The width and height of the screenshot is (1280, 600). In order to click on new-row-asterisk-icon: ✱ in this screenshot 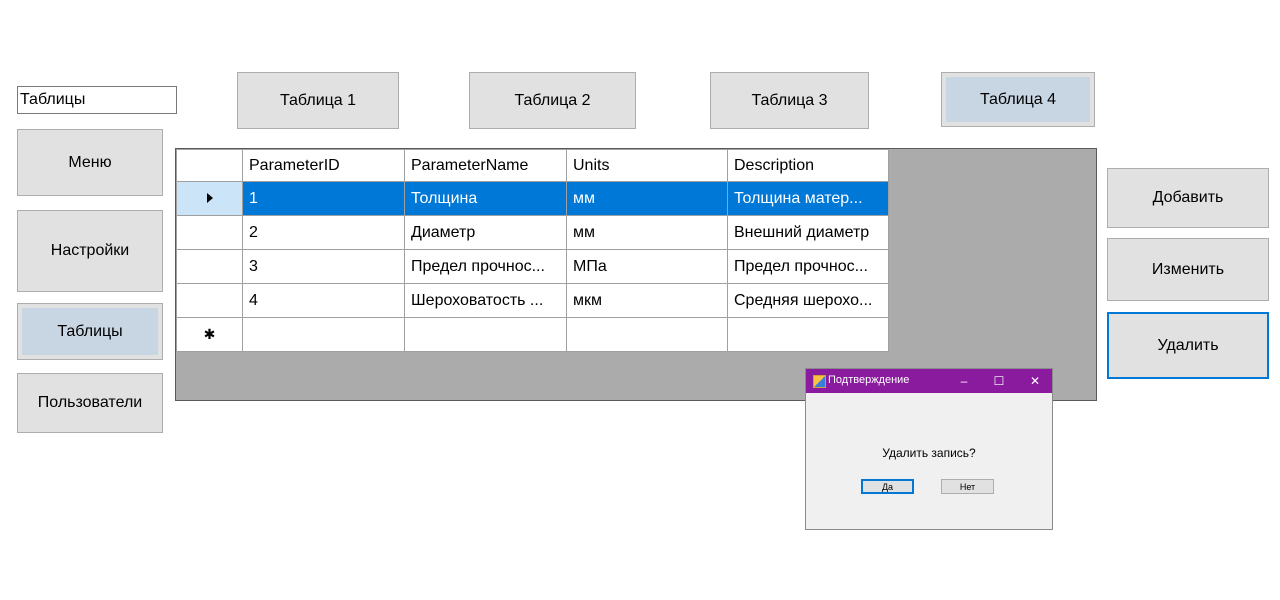, I will do `click(209, 333)`.